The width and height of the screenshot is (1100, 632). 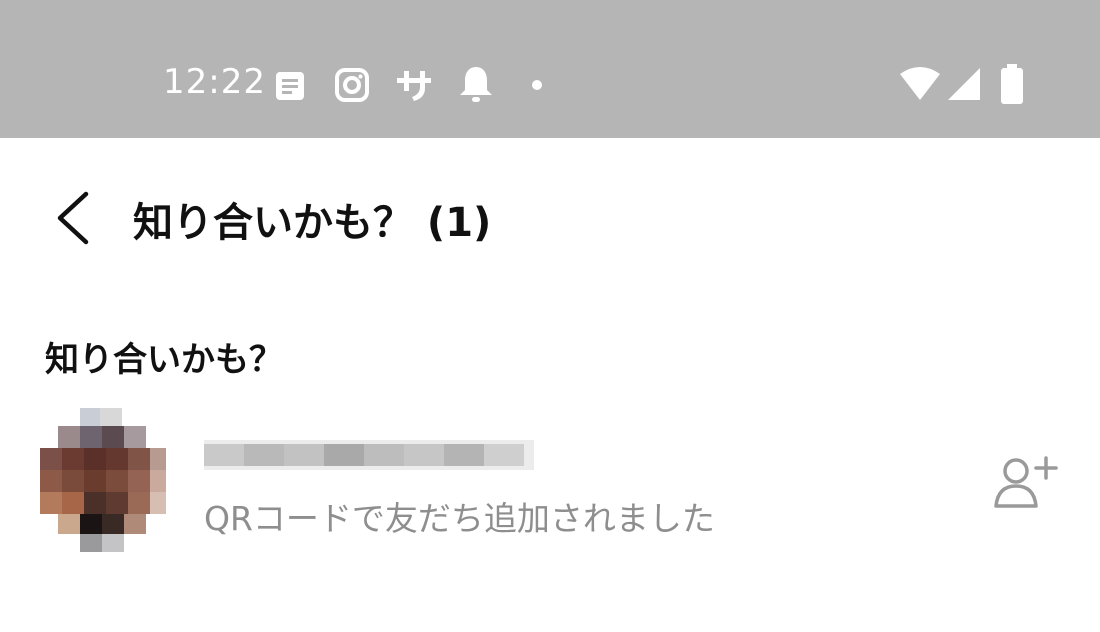 I want to click on app-glyph-icon, so click(x=414, y=86).